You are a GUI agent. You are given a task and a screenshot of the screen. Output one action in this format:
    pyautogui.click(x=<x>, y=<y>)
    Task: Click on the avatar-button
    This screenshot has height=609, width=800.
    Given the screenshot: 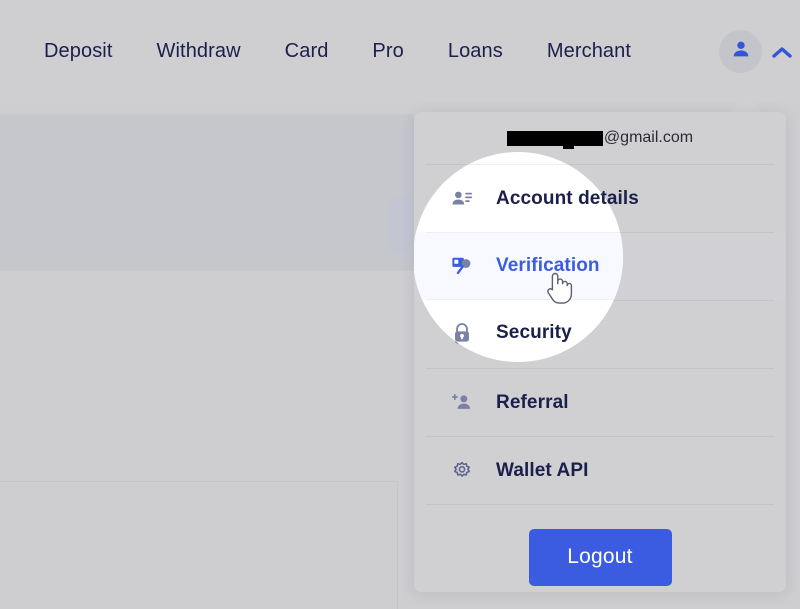 What is the action you would take?
    pyautogui.click(x=740, y=51)
    